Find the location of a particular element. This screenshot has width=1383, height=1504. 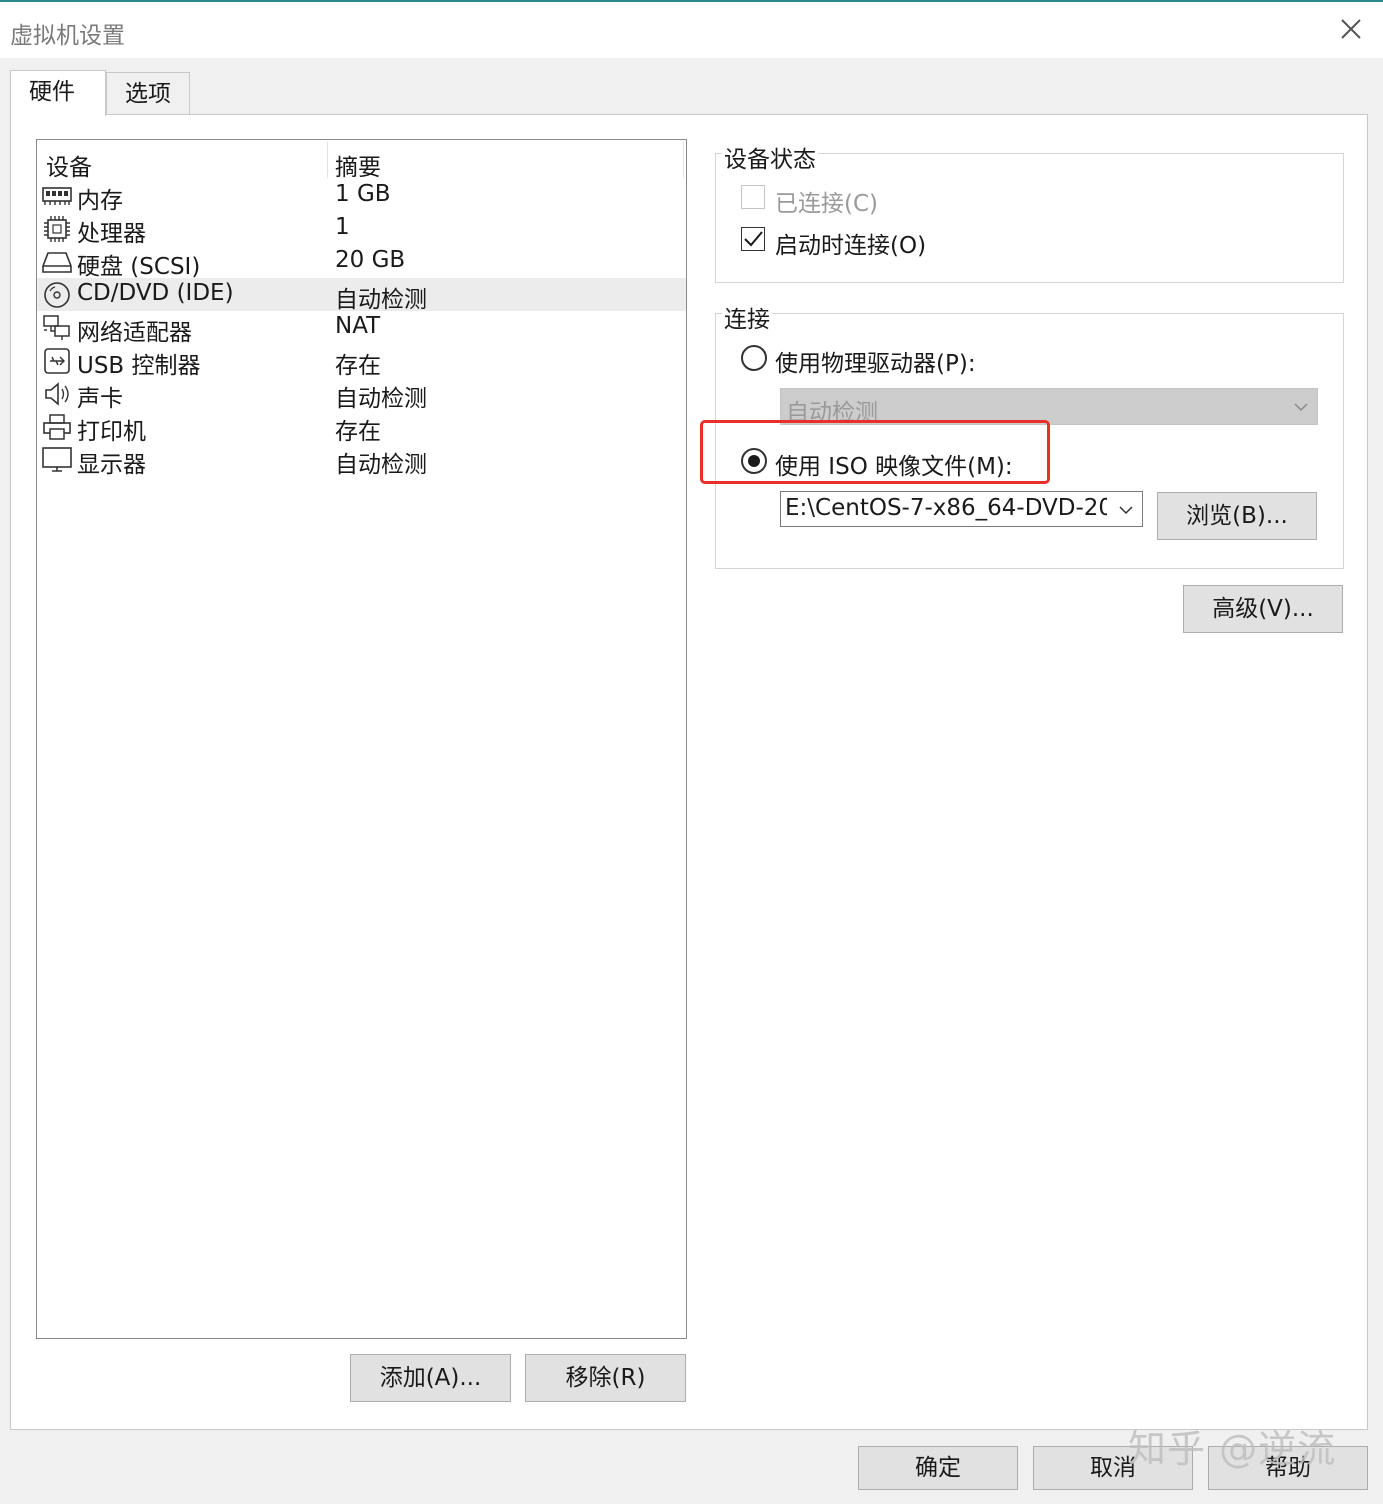

device-name: 网络适配器 is located at coordinates (134, 333).